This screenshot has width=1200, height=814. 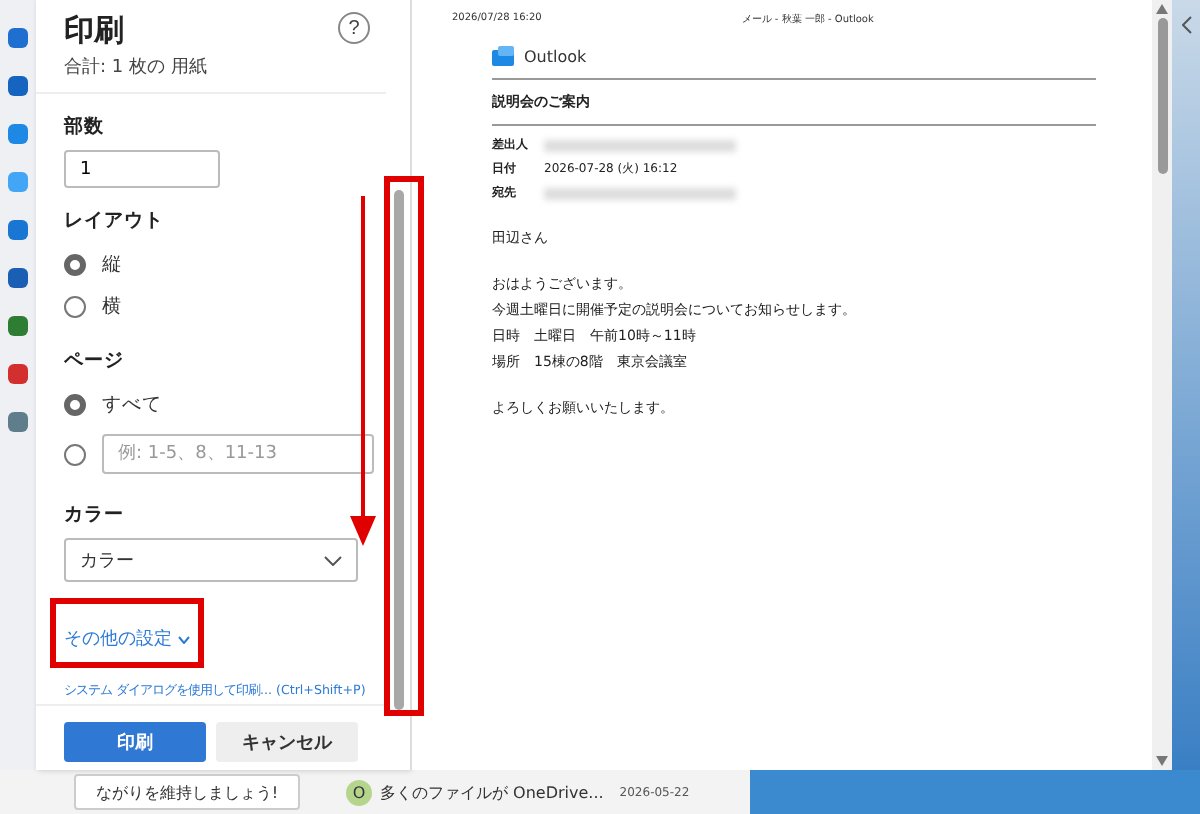 I want to click on radio-label: 縦, so click(x=112, y=265).